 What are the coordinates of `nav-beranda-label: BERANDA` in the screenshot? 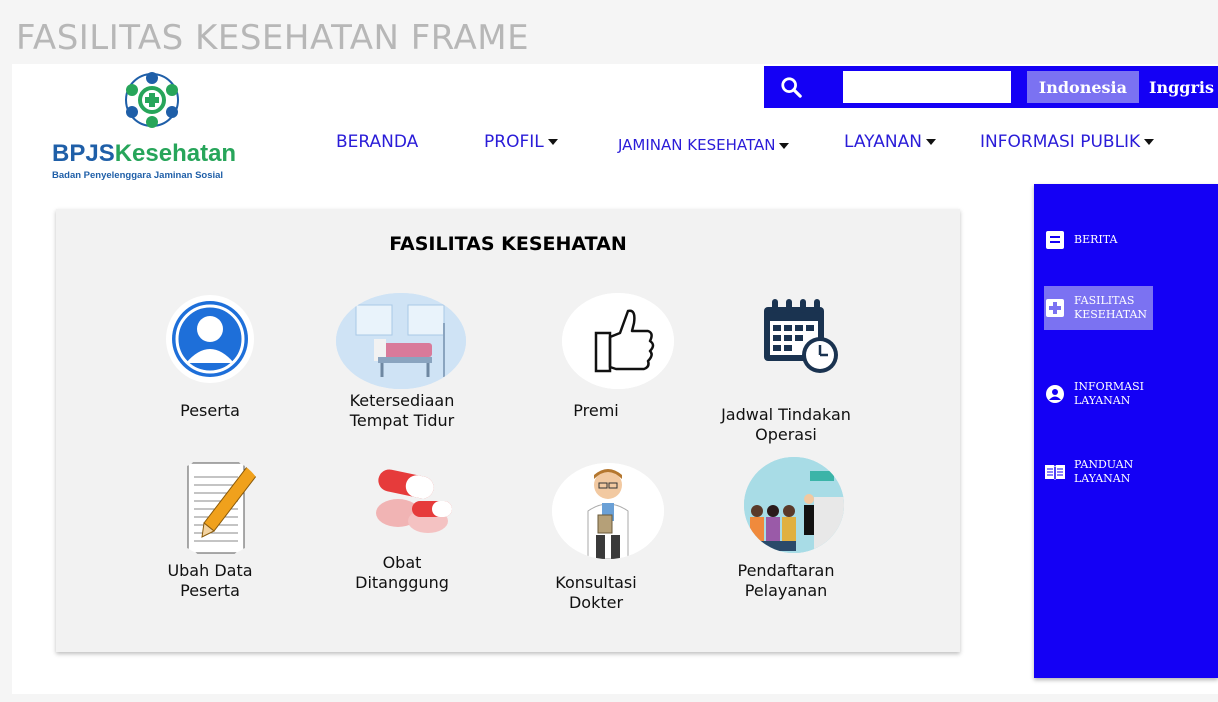 It's located at (377, 142).